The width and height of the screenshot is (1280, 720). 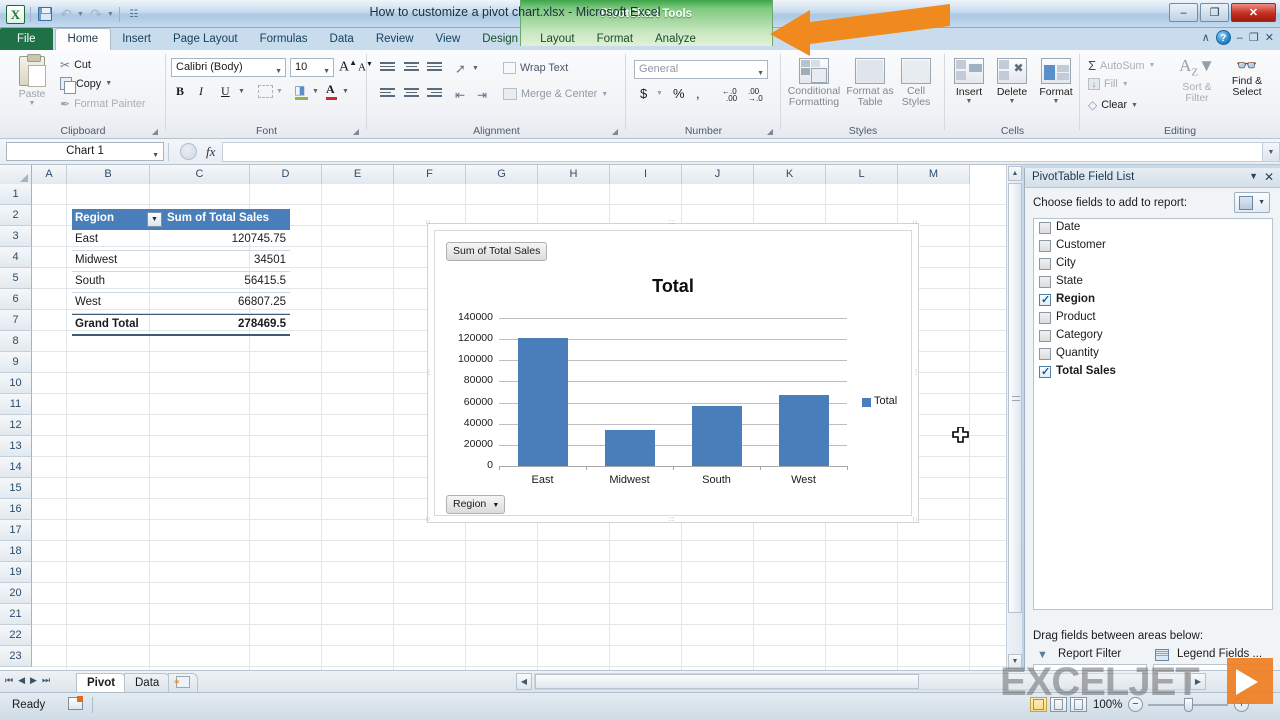 What do you see at coordinates (1015, 398) in the screenshot?
I see `scroll-thumb` at bounding box center [1015, 398].